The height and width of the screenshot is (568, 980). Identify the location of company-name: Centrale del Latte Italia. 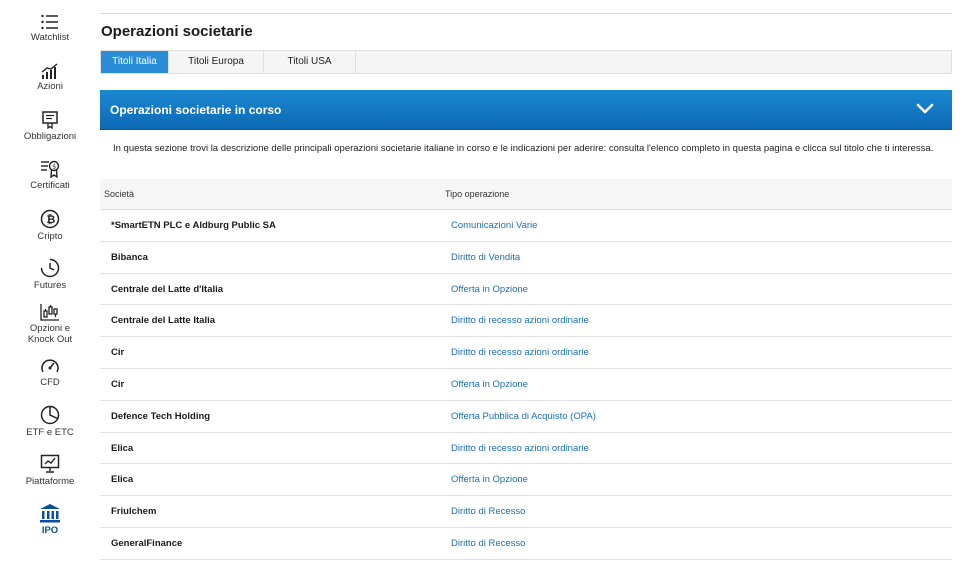
(163, 321).